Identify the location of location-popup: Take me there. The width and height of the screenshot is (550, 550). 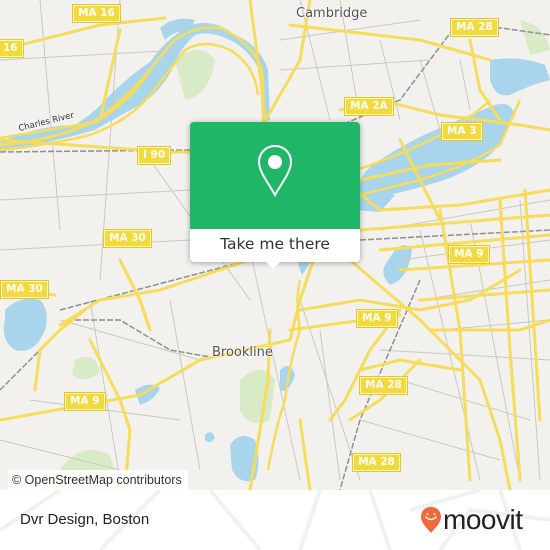
(275, 195).